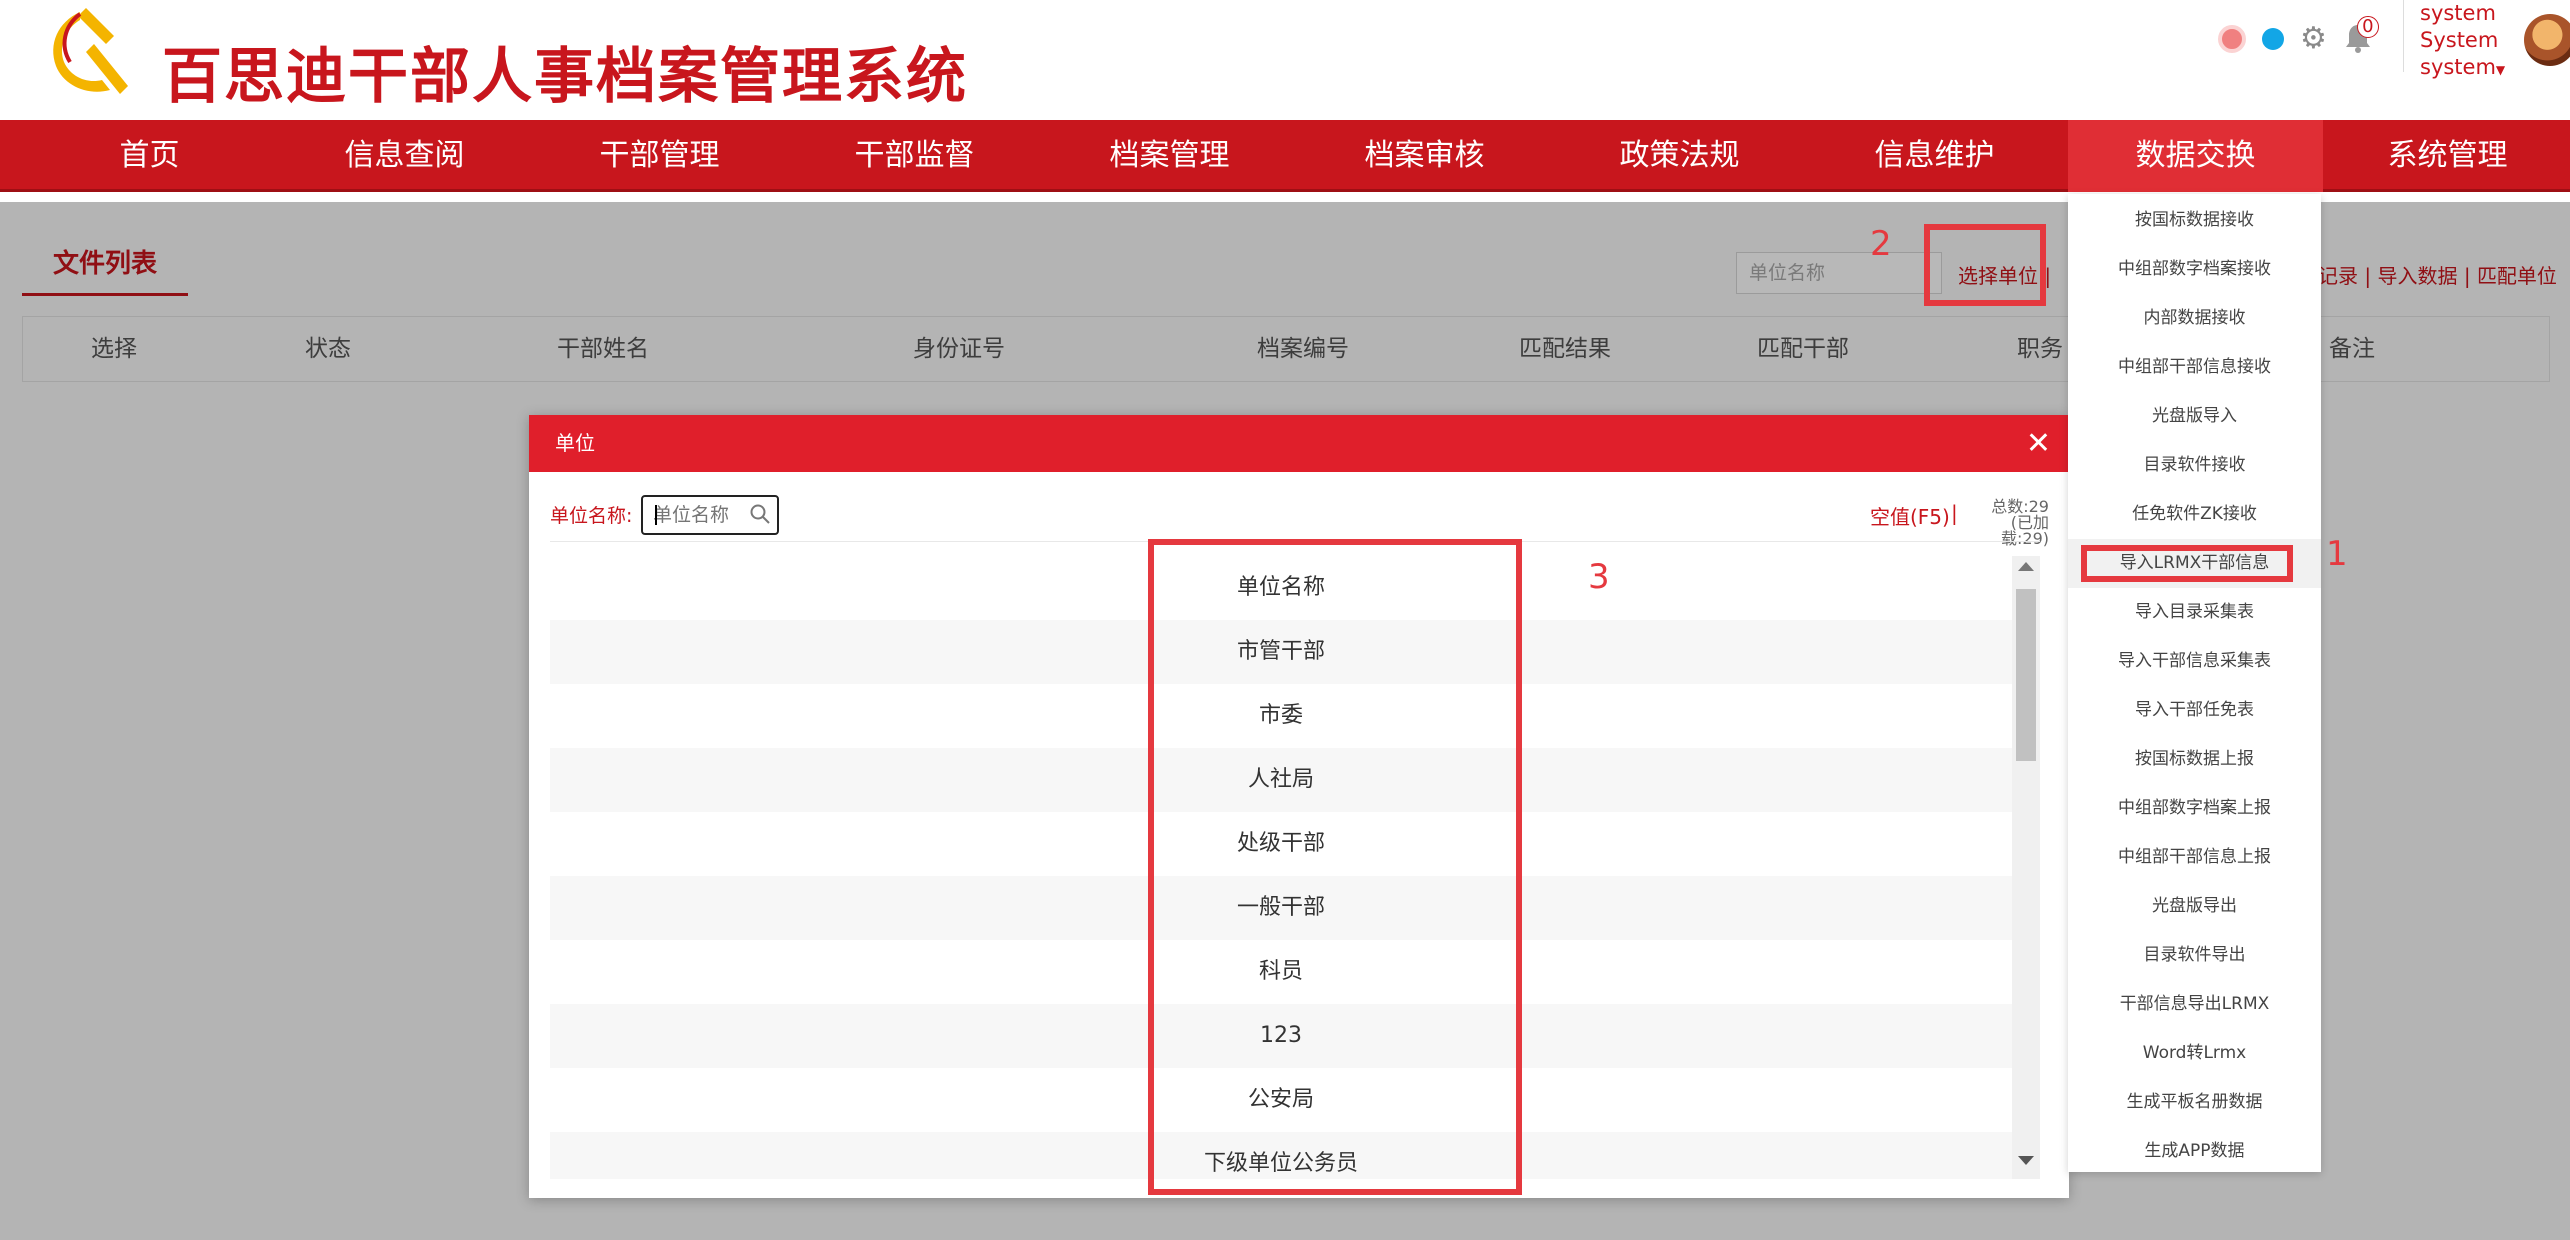  What do you see at coordinates (591, 516) in the screenshot?
I see `unit-name-label: 单位名称:` at bounding box center [591, 516].